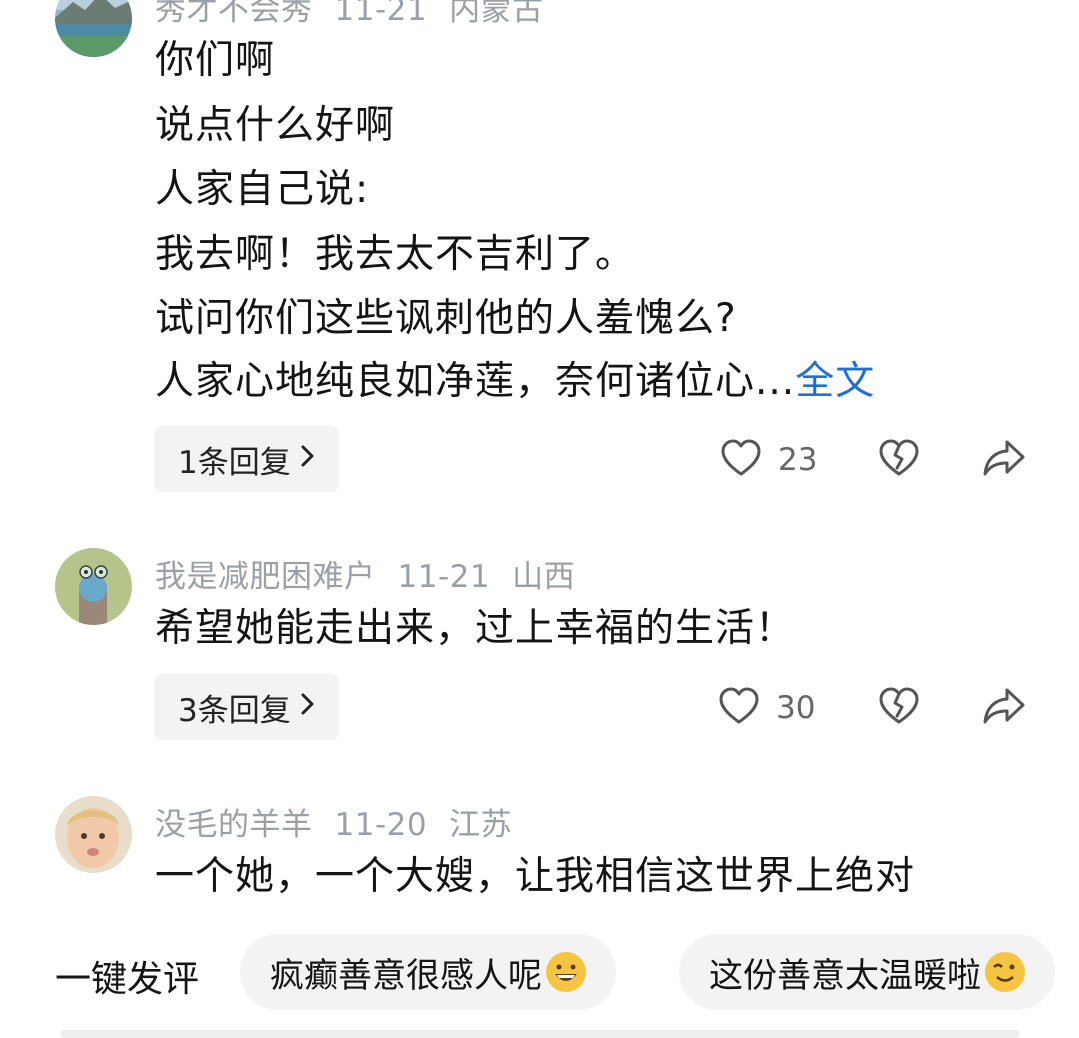 The image size is (1079, 1038). I want to click on comment-meta: 我是减肥困难户 11-21 山西, so click(376, 573).